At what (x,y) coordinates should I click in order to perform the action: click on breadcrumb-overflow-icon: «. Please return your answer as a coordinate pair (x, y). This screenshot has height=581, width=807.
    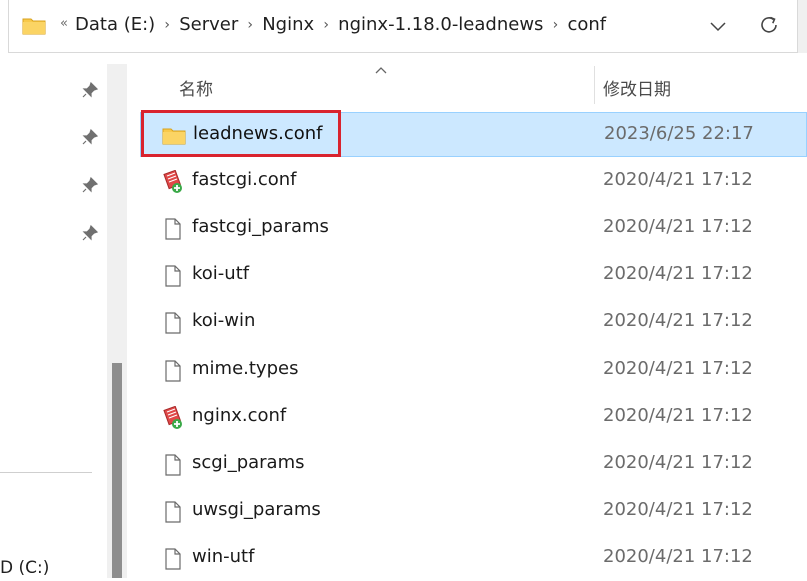
    Looking at the image, I should click on (64, 23).